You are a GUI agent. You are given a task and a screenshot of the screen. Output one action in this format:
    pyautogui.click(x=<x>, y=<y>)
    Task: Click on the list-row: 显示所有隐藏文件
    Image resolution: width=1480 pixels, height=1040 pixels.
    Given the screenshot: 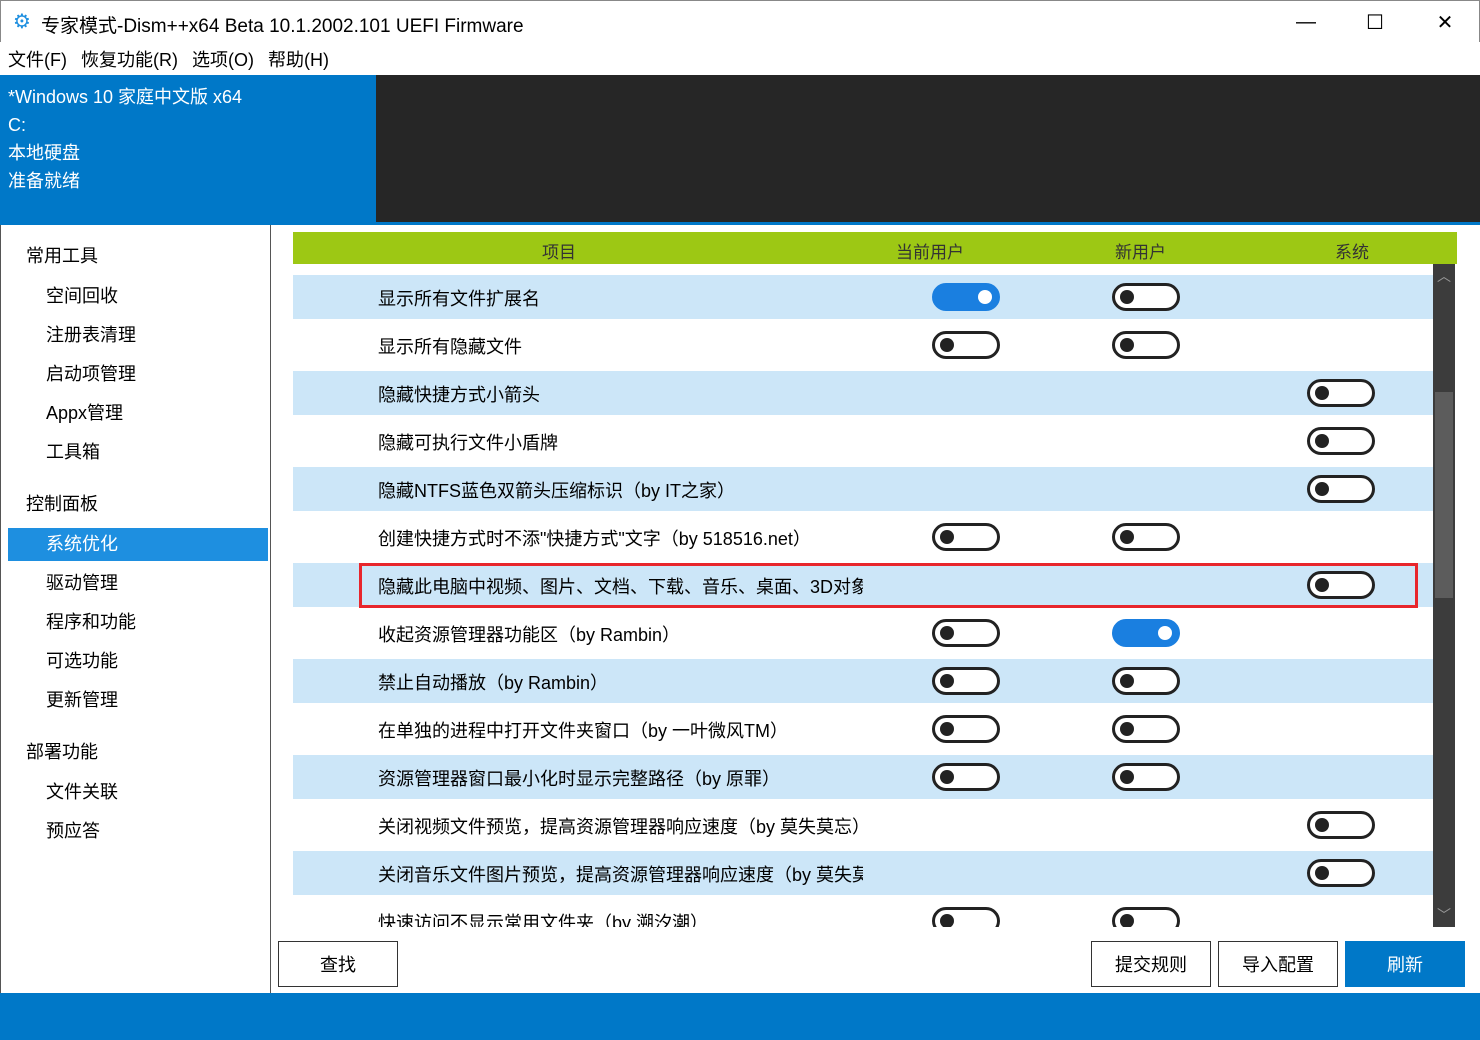 What is the action you would take?
    pyautogui.click(x=863, y=345)
    